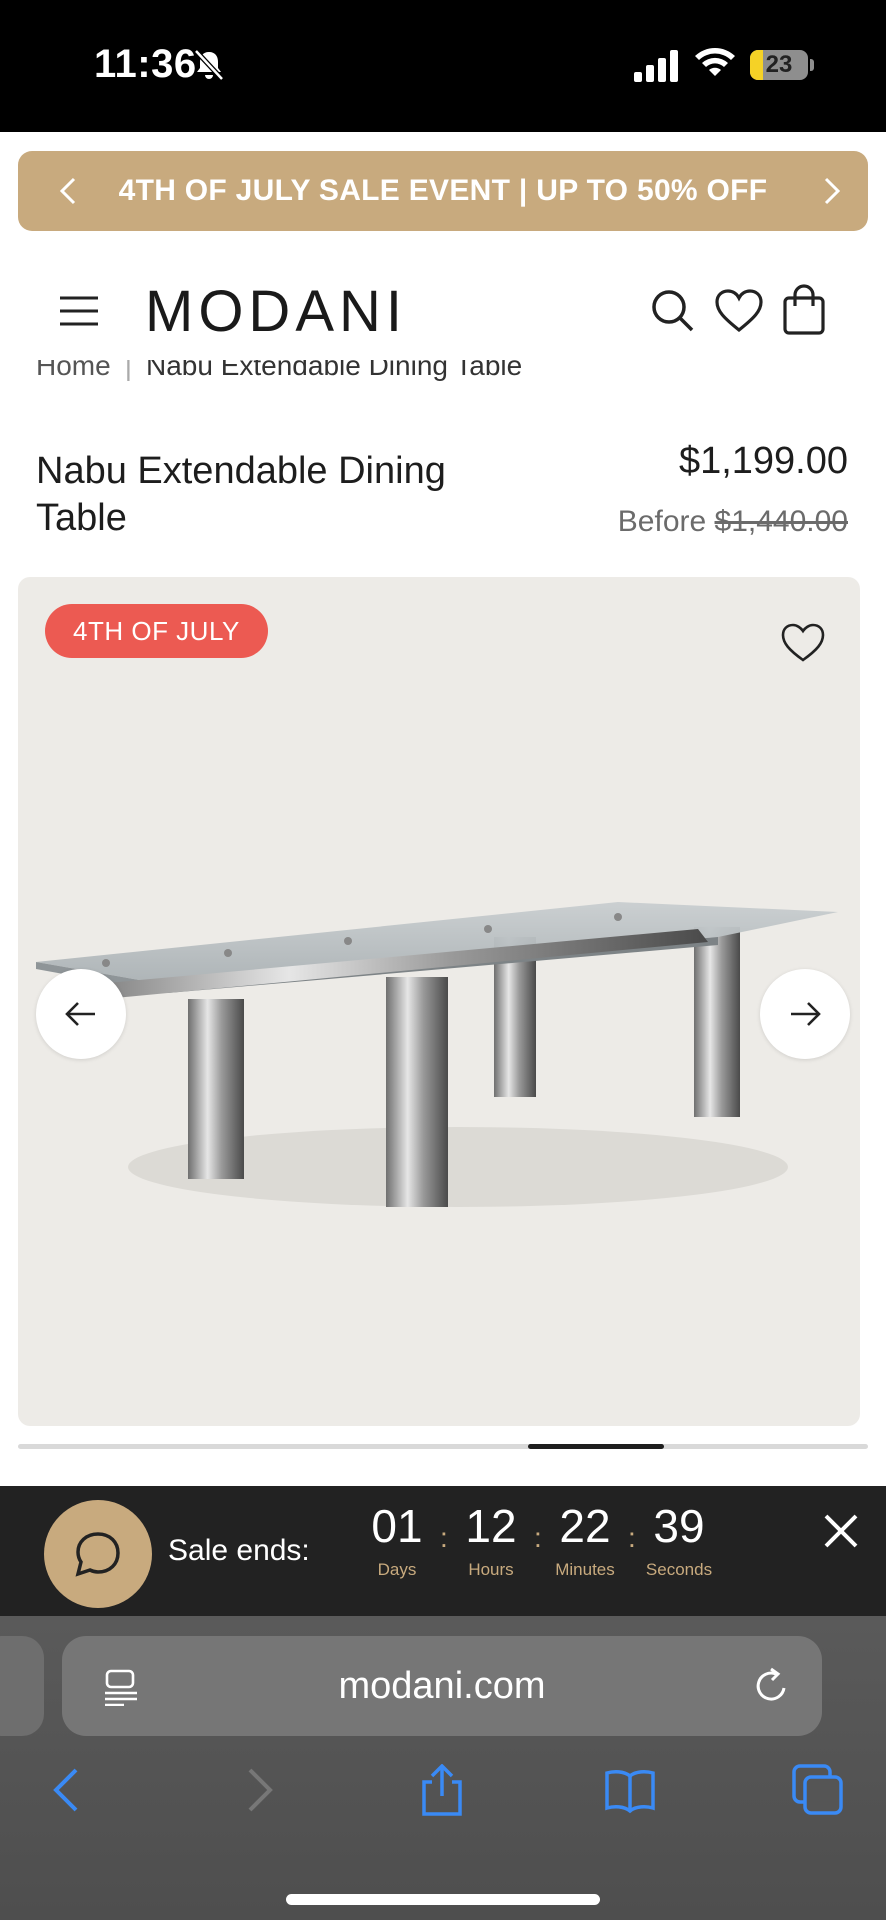 Image resolution: width=886 pixels, height=1920 pixels. Describe the element at coordinates (258, 1790) in the screenshot. I see `forward-icon` at that location.